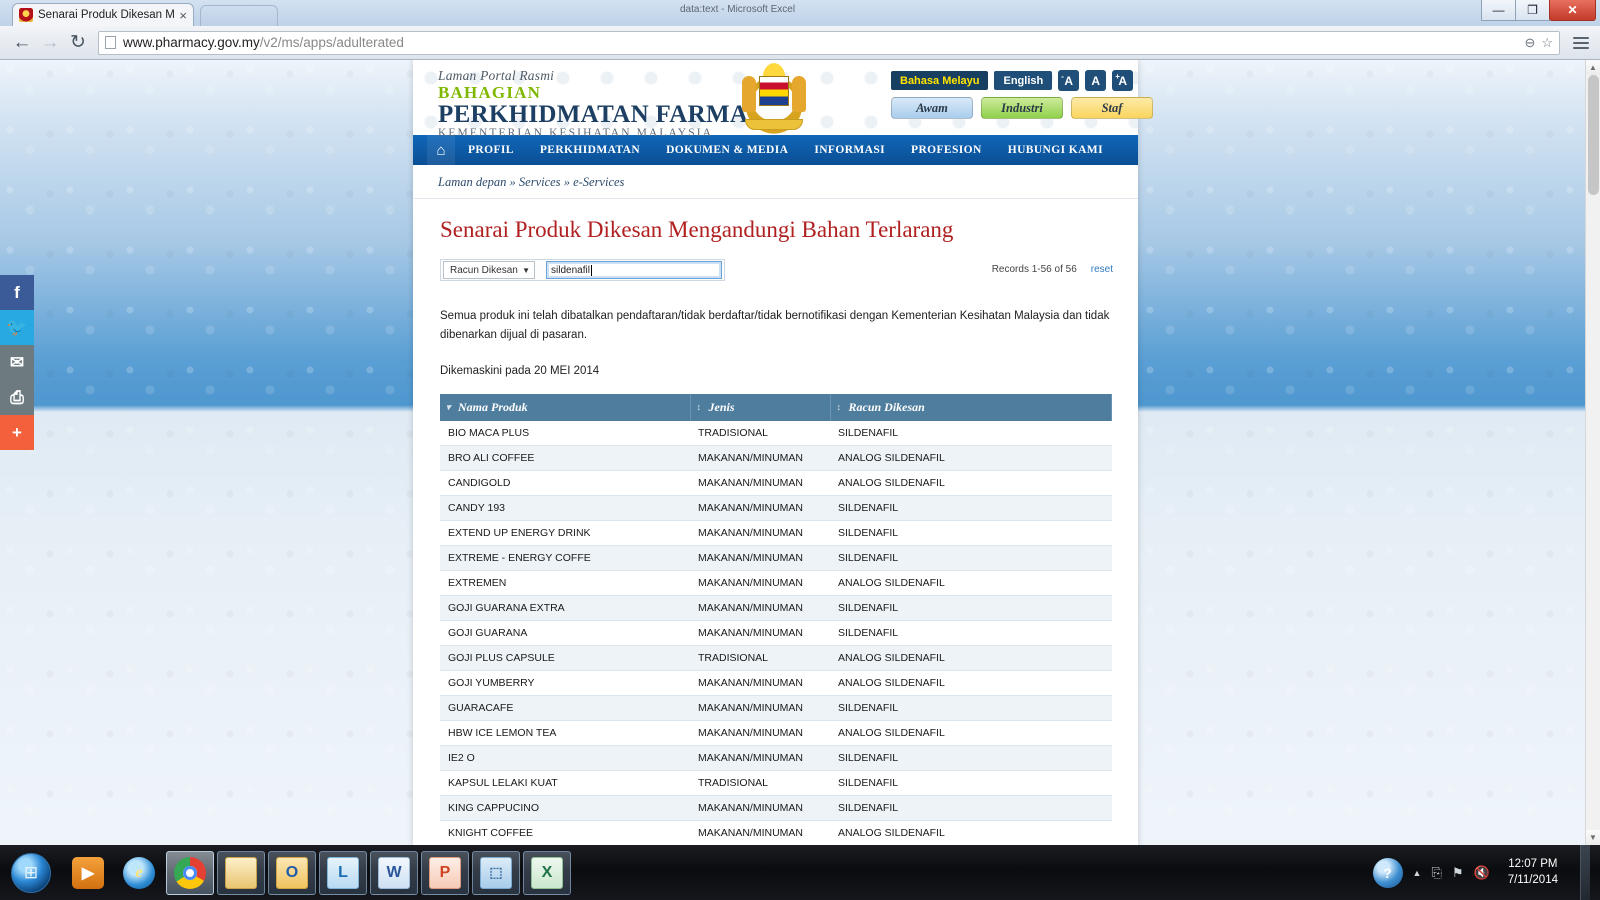 Image resolution: width=1600 pixels, height=900 pixels. Describe the element at coordinates (1096, 80) in the screenshot. I see `font-normal-button: A` at that location.